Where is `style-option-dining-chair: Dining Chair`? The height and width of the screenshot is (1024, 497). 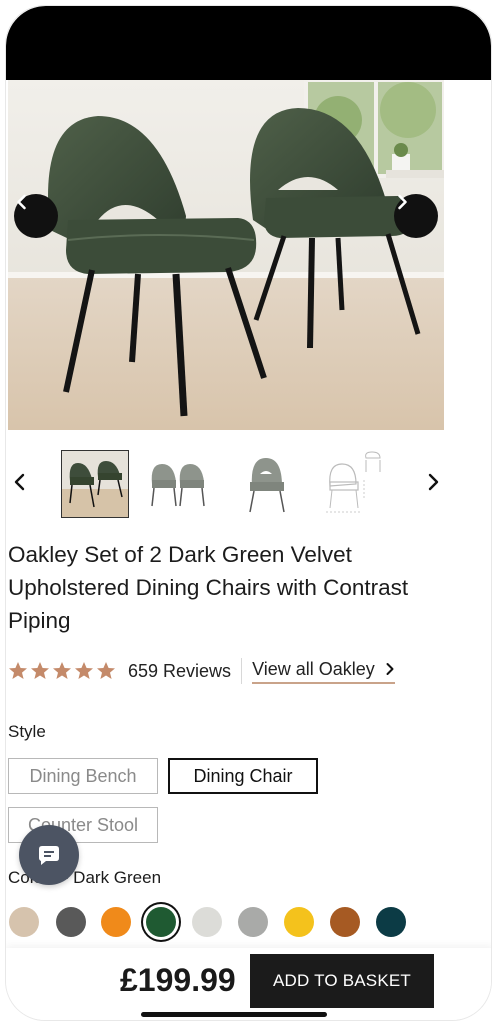 style-option-dining-chair: Dining Chair is located at coordinates (243, 776).